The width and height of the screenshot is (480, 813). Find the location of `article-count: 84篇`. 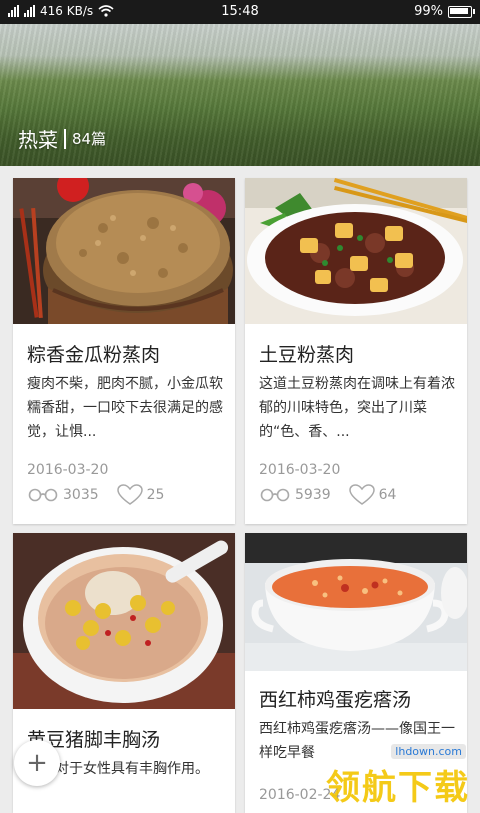

article-count: 84篇 is located at coordinates (89, 139).